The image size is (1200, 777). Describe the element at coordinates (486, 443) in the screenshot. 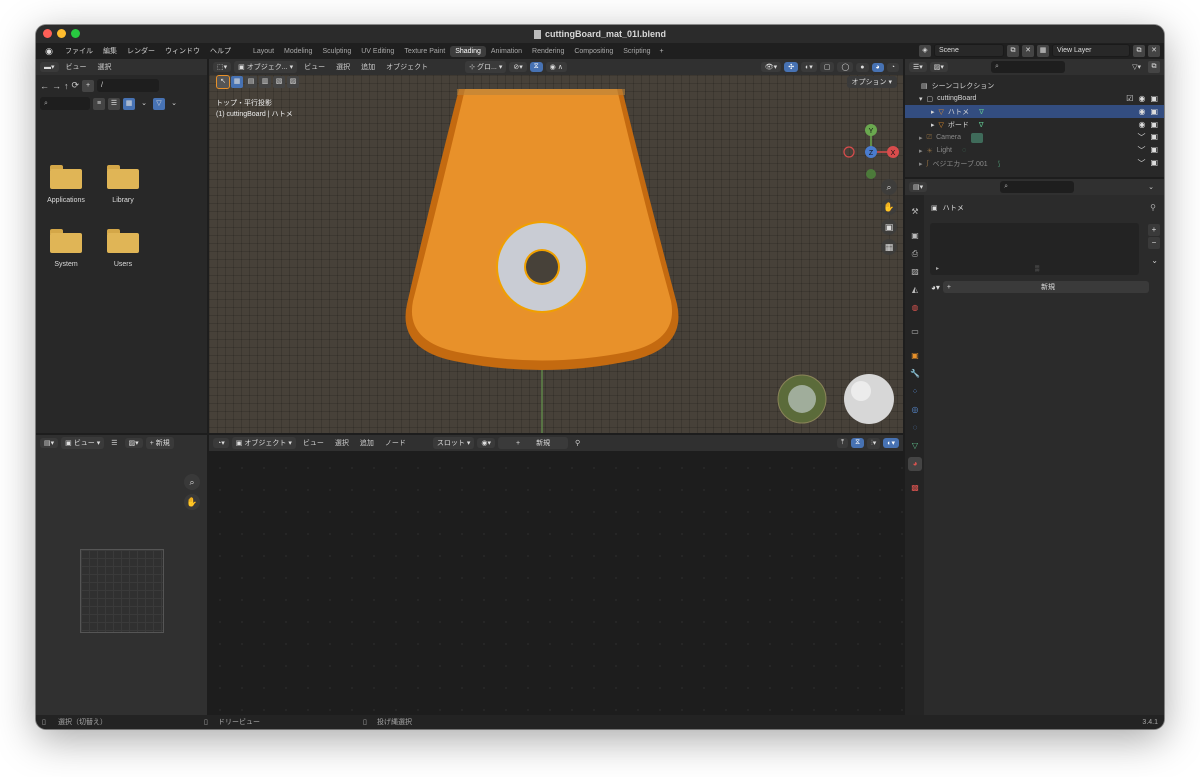

I see `material-browse-icon: ◉▾` at that location.